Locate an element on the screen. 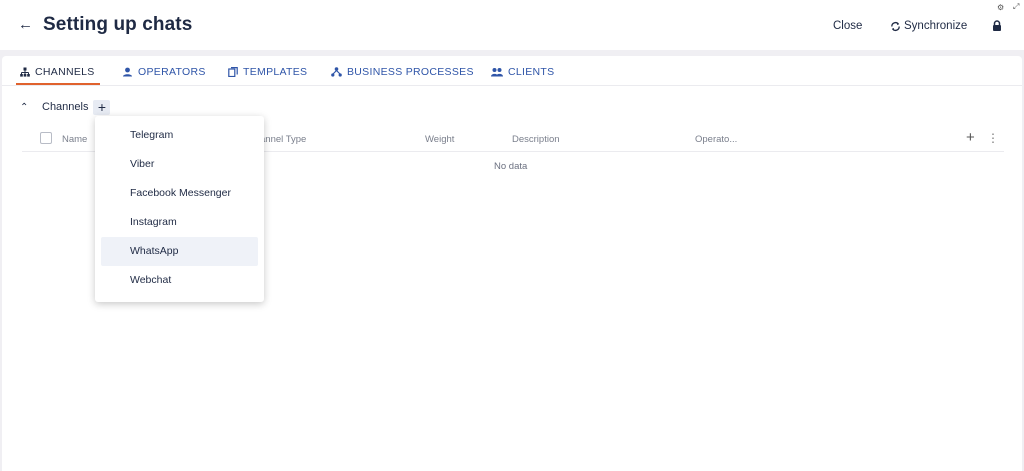 This screenshot has height=471, width=1024. section-title: Channels is located at coordinates (65, 107).